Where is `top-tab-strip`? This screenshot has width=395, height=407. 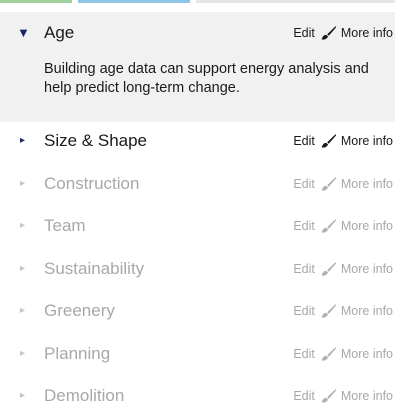 top-tab-strip is located at coordinates (197, 3).